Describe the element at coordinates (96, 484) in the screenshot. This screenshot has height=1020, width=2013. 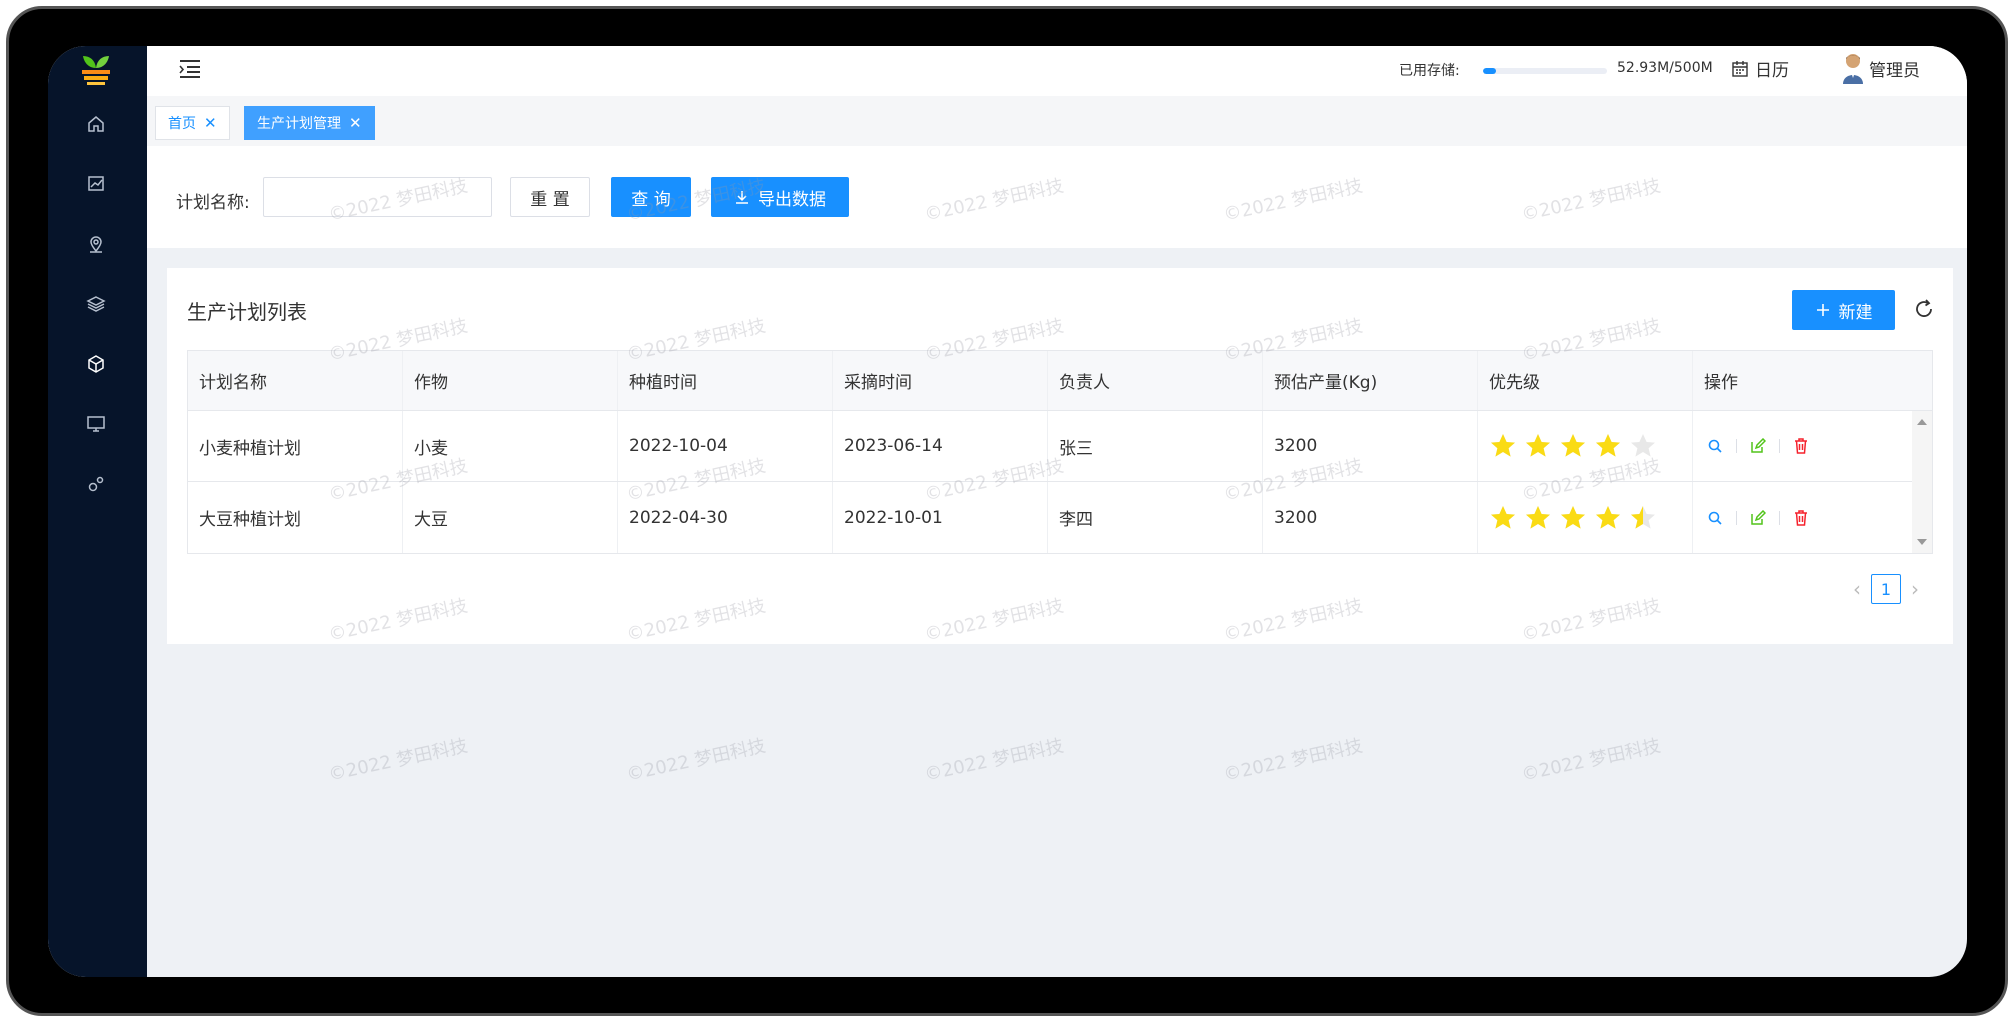
I see `nav-settings-icon` at that location.